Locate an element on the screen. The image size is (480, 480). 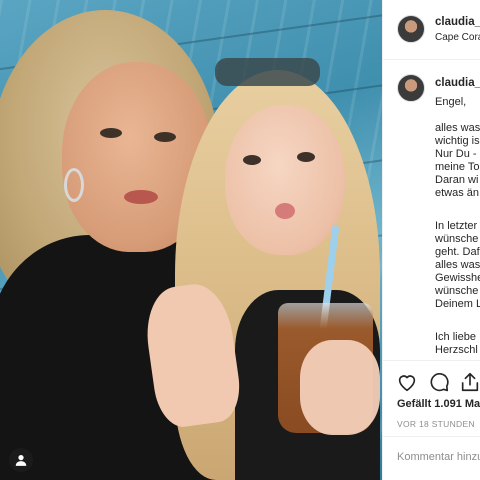
comment-input is located at coordinates (438, 457).